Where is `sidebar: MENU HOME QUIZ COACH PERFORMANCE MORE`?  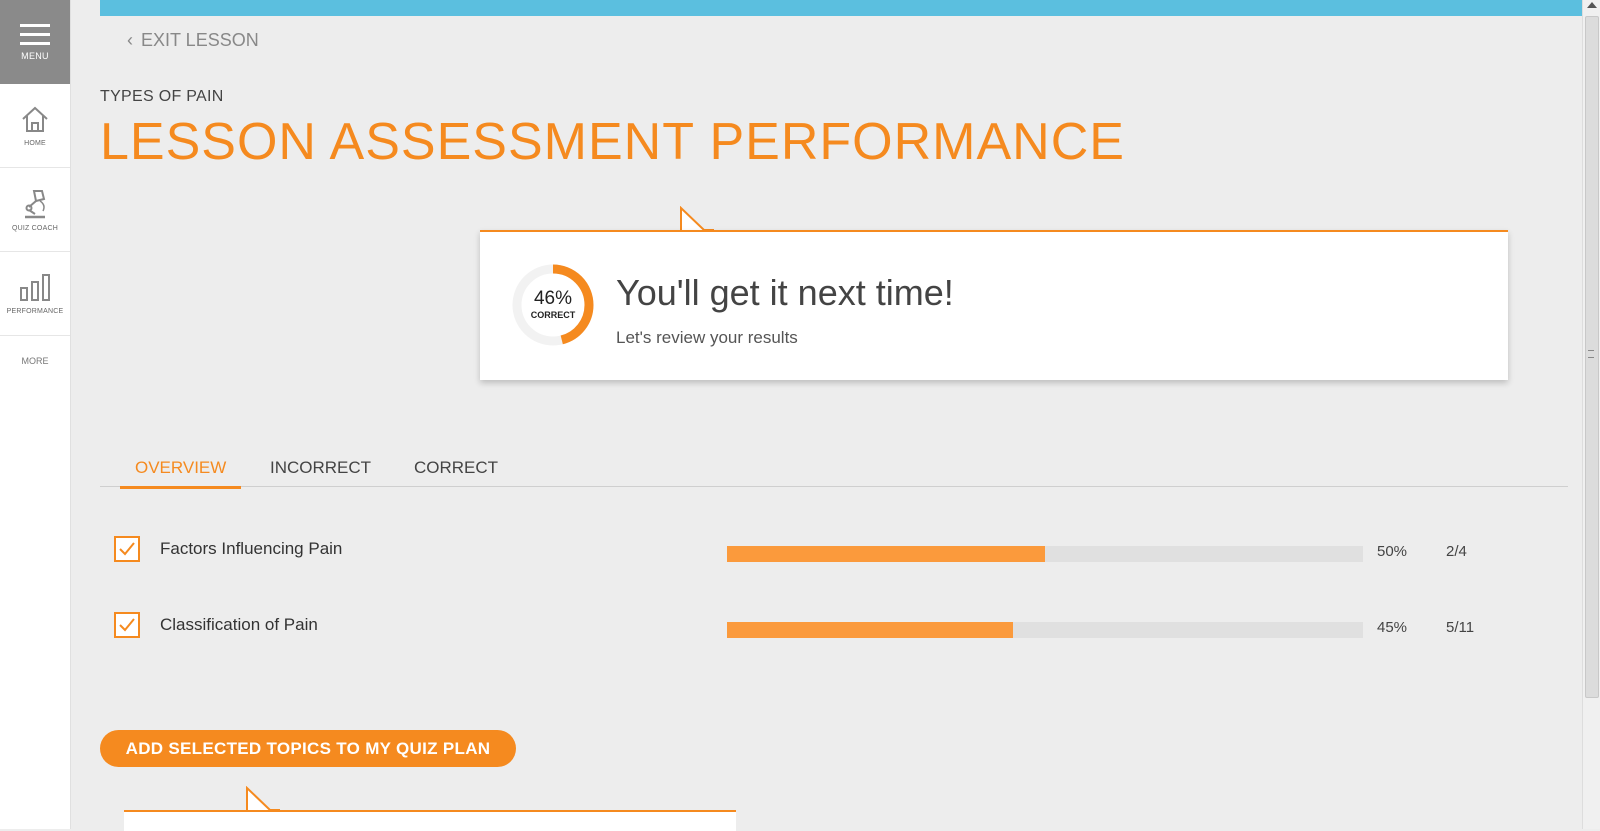
sidebar: MENU HOME QUIZ COACH PERFORMANCE MORE is located at coordinates (35, 414).